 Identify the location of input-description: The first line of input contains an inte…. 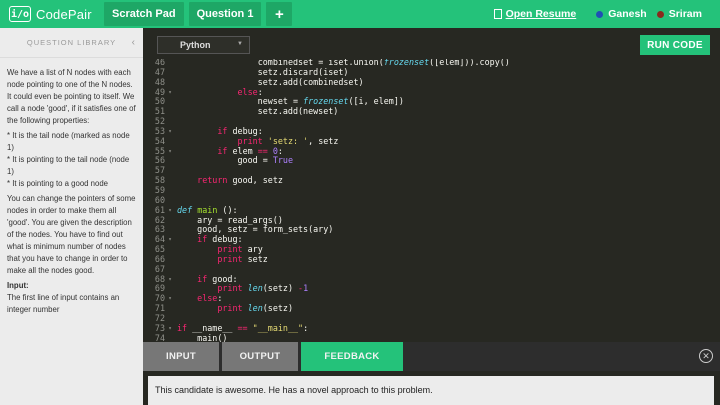
(63, 303).